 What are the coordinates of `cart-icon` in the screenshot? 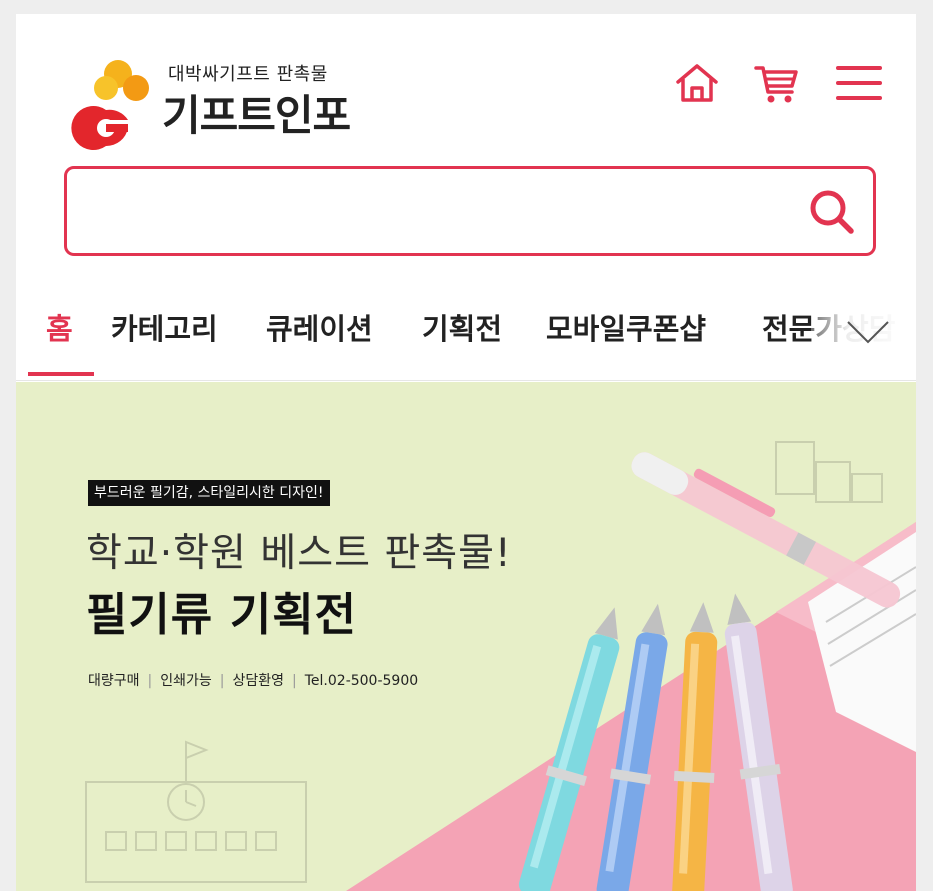 It's located at (777, 83).